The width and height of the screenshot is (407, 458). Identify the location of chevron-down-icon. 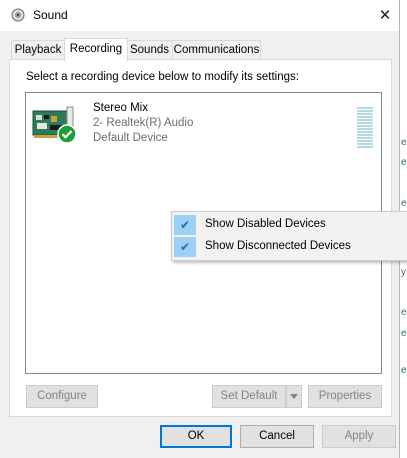
(294, 396).